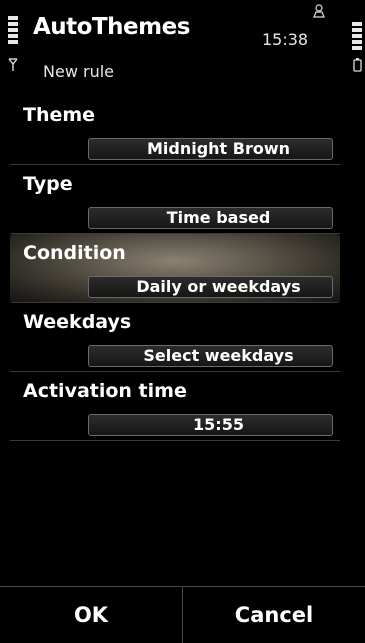  Describe the element at coordinates (77, 322) in the screenshot. I see `weekdays-label: Weekdays` at that location.